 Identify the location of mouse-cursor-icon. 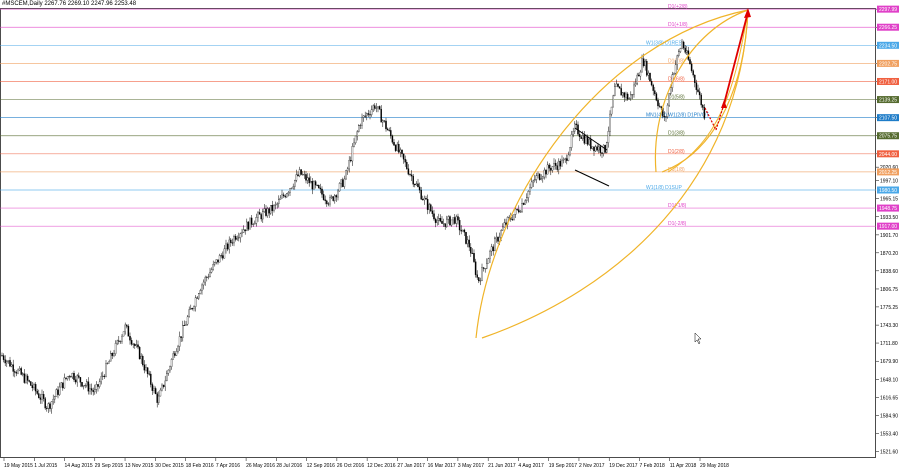
(698, 338).